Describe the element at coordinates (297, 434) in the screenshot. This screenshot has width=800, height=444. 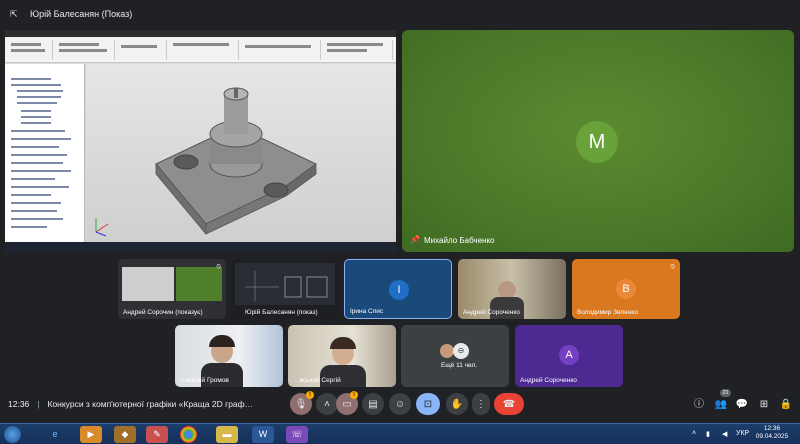
I see `viber-icon: ☏` at that location.